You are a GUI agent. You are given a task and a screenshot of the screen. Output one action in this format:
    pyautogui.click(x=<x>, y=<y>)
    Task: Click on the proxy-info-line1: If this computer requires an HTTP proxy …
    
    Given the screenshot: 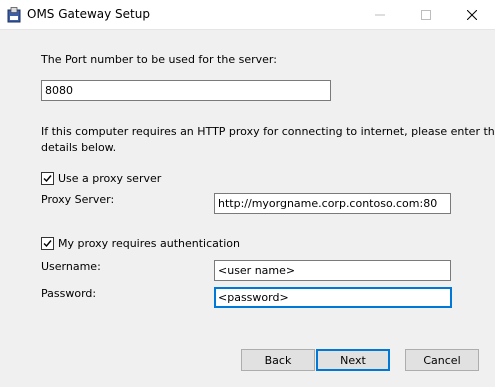 What is the action you would take?
    pyautogui.click(x=268, y=131)
    